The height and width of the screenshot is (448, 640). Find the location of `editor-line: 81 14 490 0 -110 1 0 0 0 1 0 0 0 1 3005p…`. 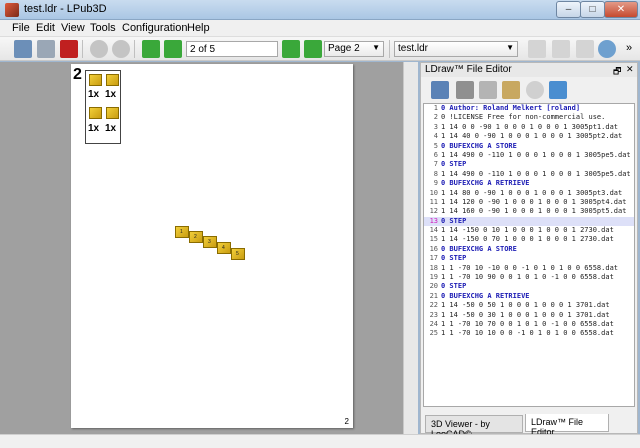

editor-line: 81 14 490 0 -110 1 0 0 0 1 0 0 0 1 3005p… is located at coordinates (529, 174).